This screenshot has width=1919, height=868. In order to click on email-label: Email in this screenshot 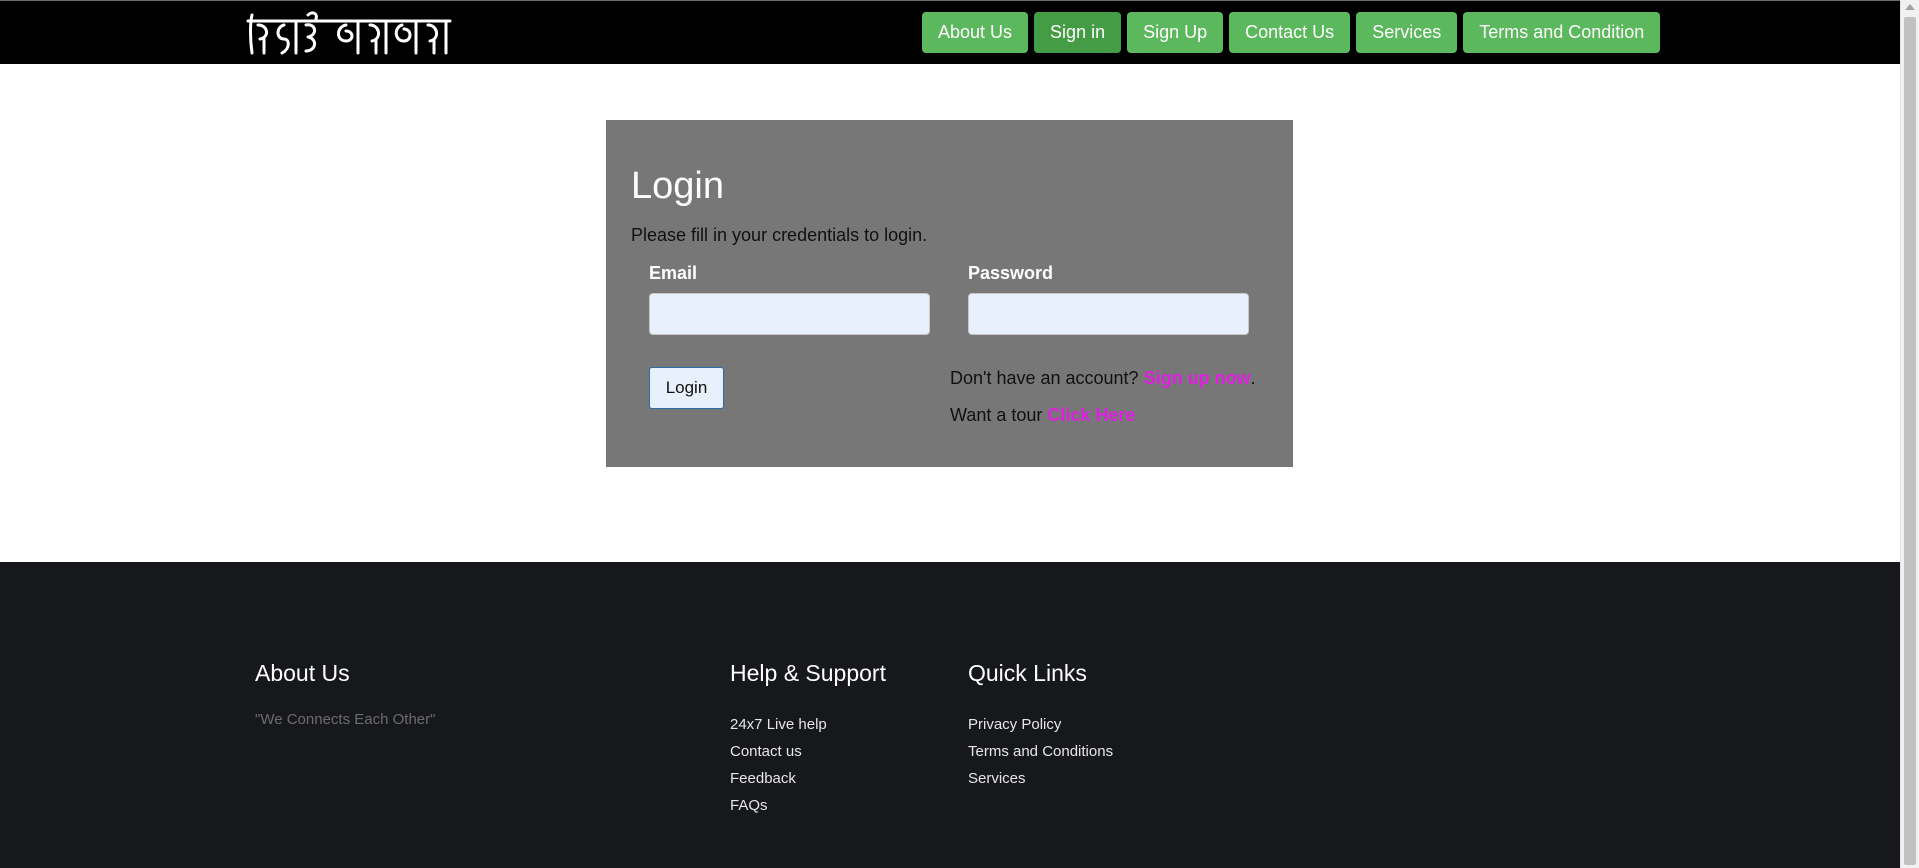, I will do `click(673, 273)`.